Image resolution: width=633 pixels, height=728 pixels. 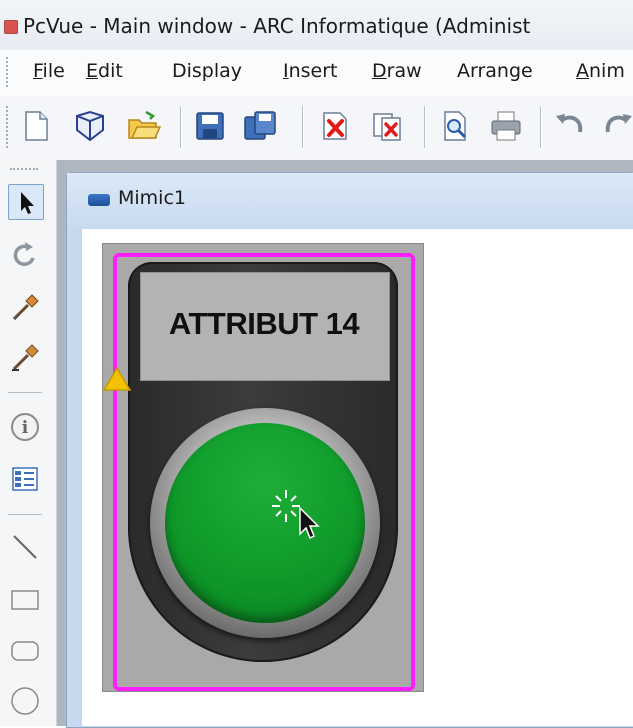 I want to click on pipette-fill-icon, so click(x=25, y=357).